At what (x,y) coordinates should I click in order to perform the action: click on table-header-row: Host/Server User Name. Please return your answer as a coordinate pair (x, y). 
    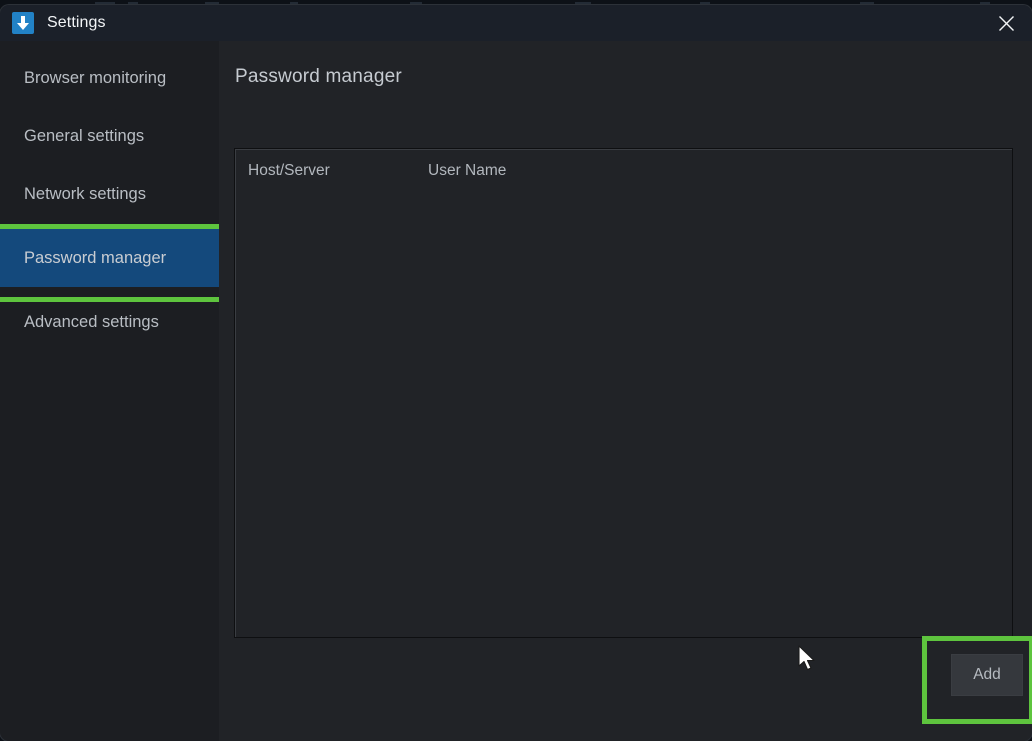
    Looking at the image, I should click on (623, 171).